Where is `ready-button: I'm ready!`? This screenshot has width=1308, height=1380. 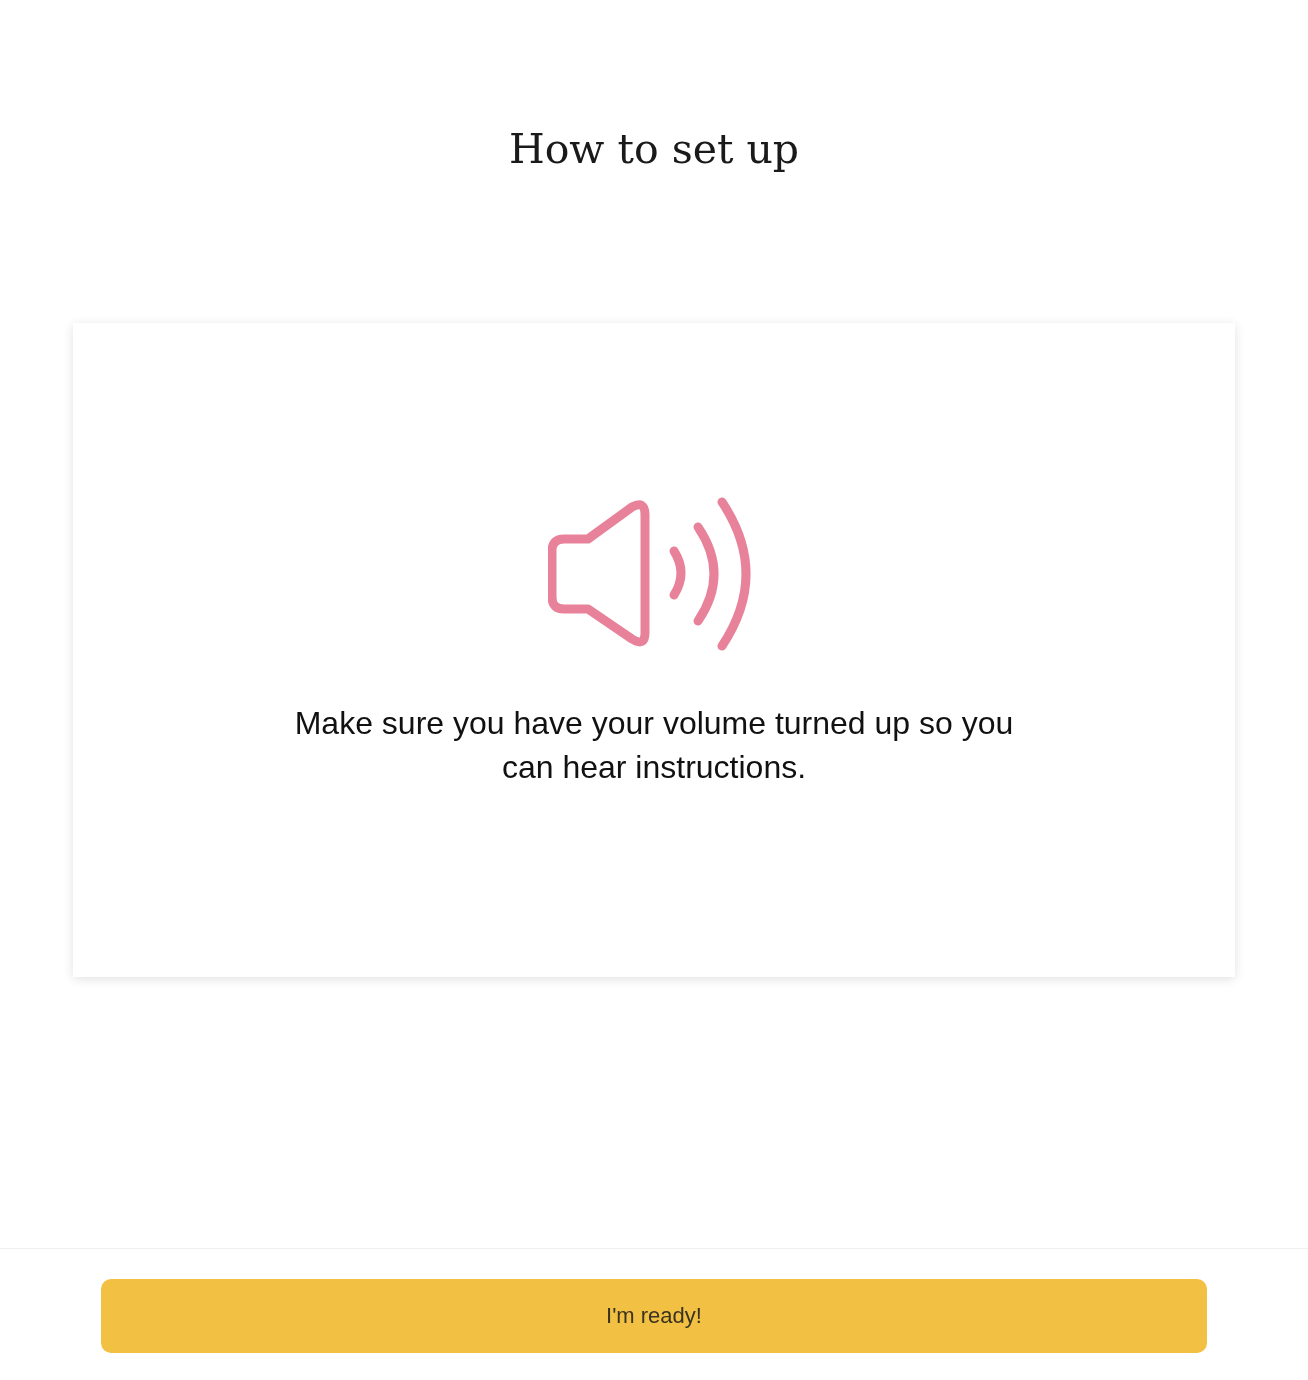 ready-button: I'm ready! is located at coordinates (654, 1316).